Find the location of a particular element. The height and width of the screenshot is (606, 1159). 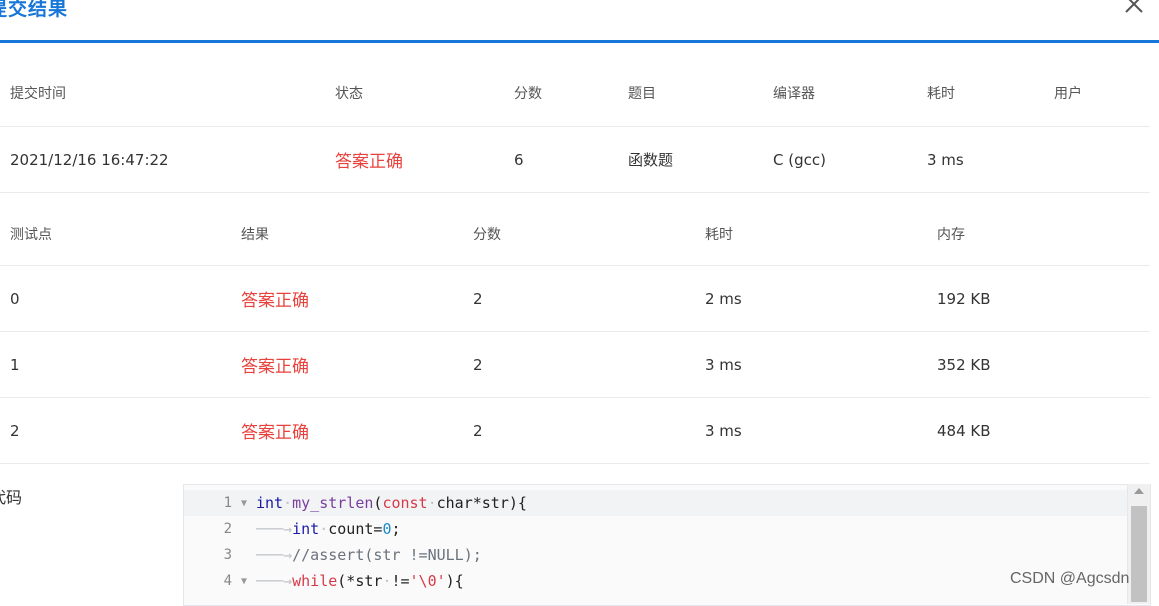

line-number: 4 is located at coordinates (227, 581).